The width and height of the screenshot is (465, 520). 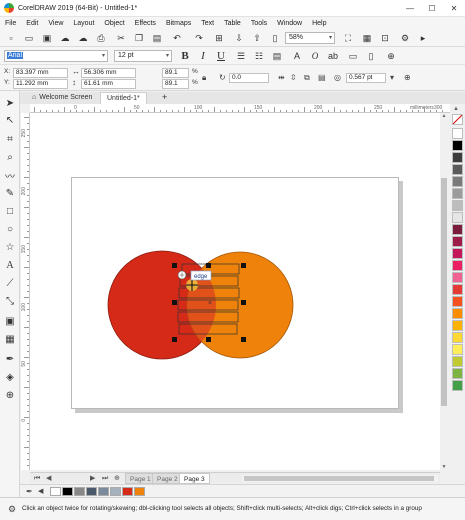 I want to click on lock-ratio-icon: 🔒︎, so click(x=204, y=78).